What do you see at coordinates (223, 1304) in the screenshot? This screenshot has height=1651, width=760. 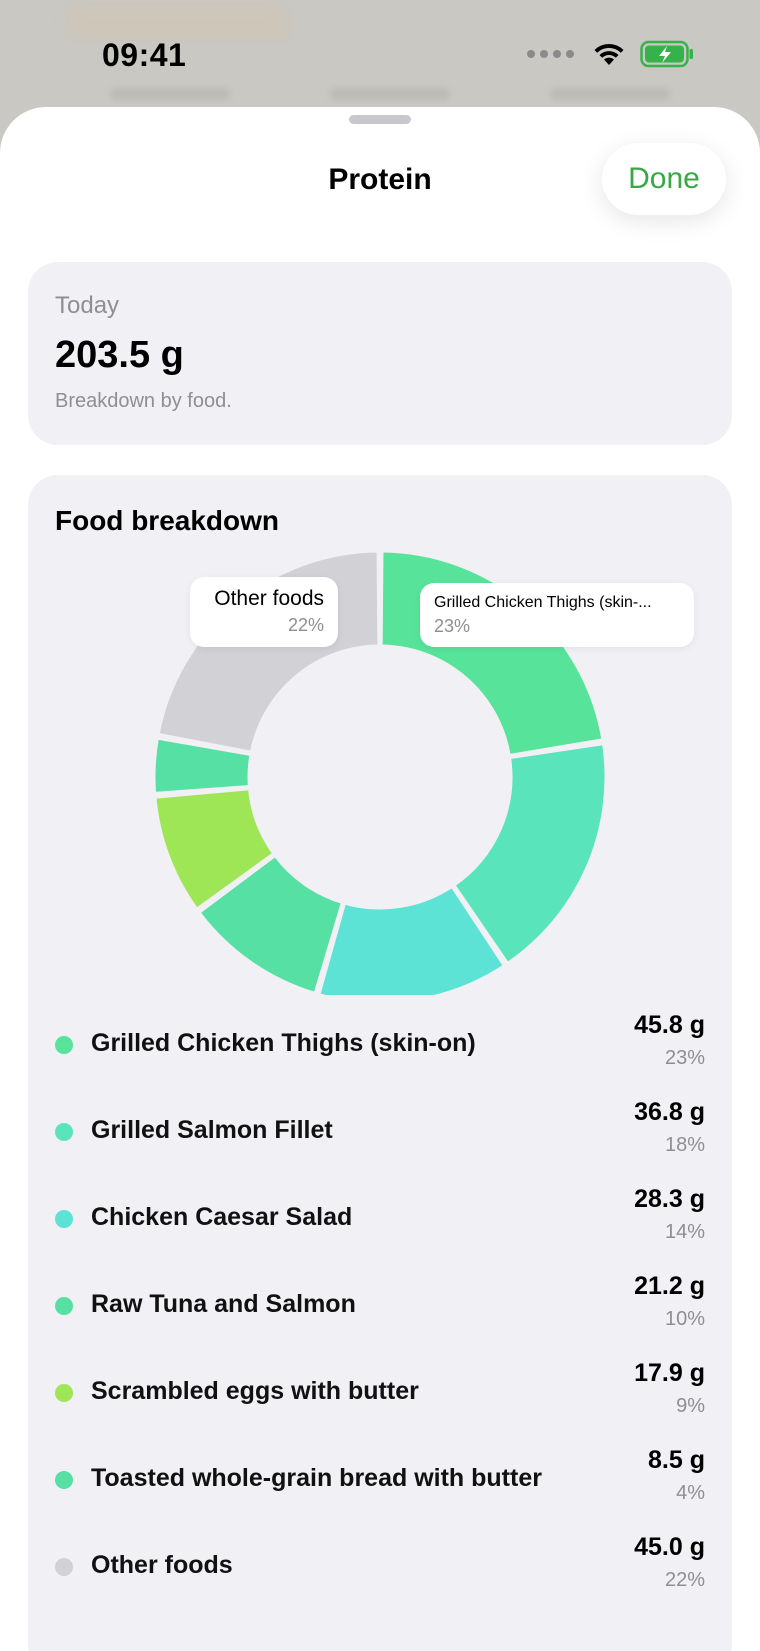 I see `legend-food-name: Raw Tuna and Salmon` at bounding box center [223, 1304].